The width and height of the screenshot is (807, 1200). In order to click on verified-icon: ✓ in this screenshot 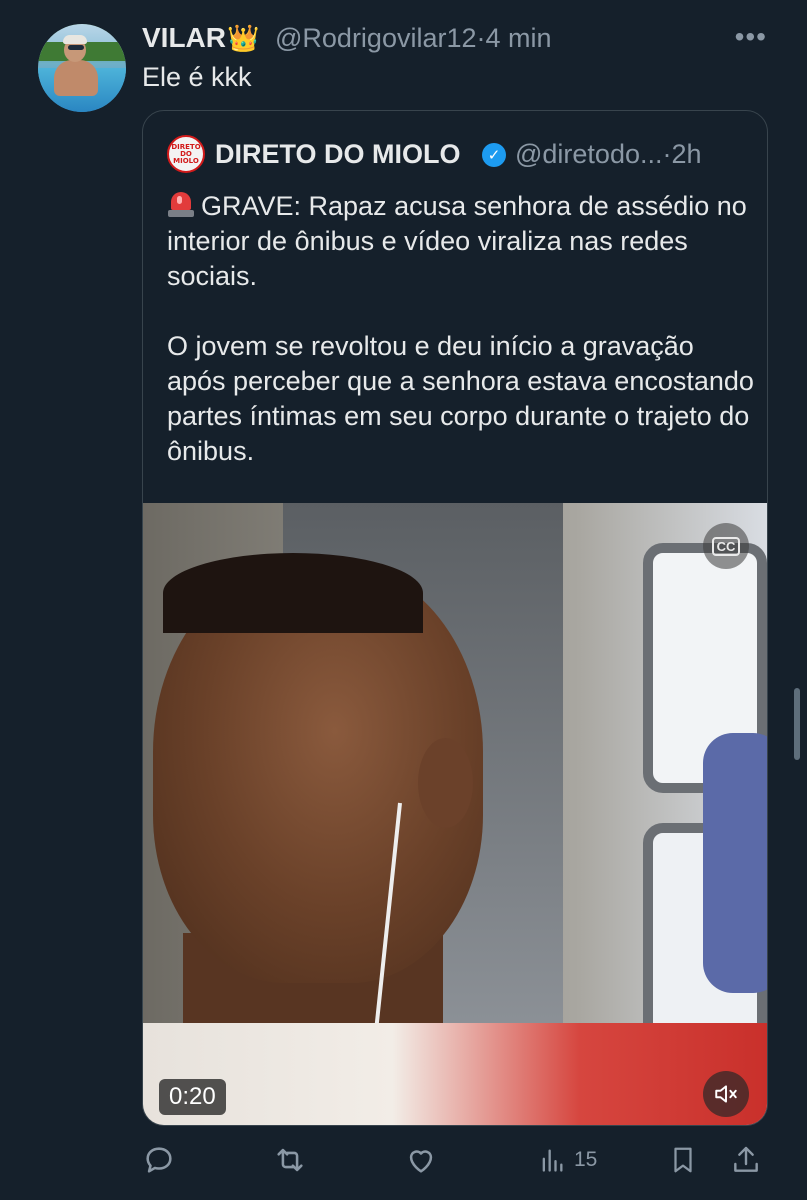, I will do `click(494, 155)`.